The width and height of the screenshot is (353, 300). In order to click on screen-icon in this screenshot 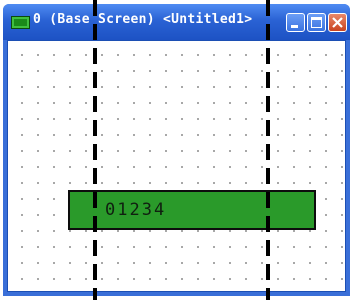, I will do `click(20, 22)`.